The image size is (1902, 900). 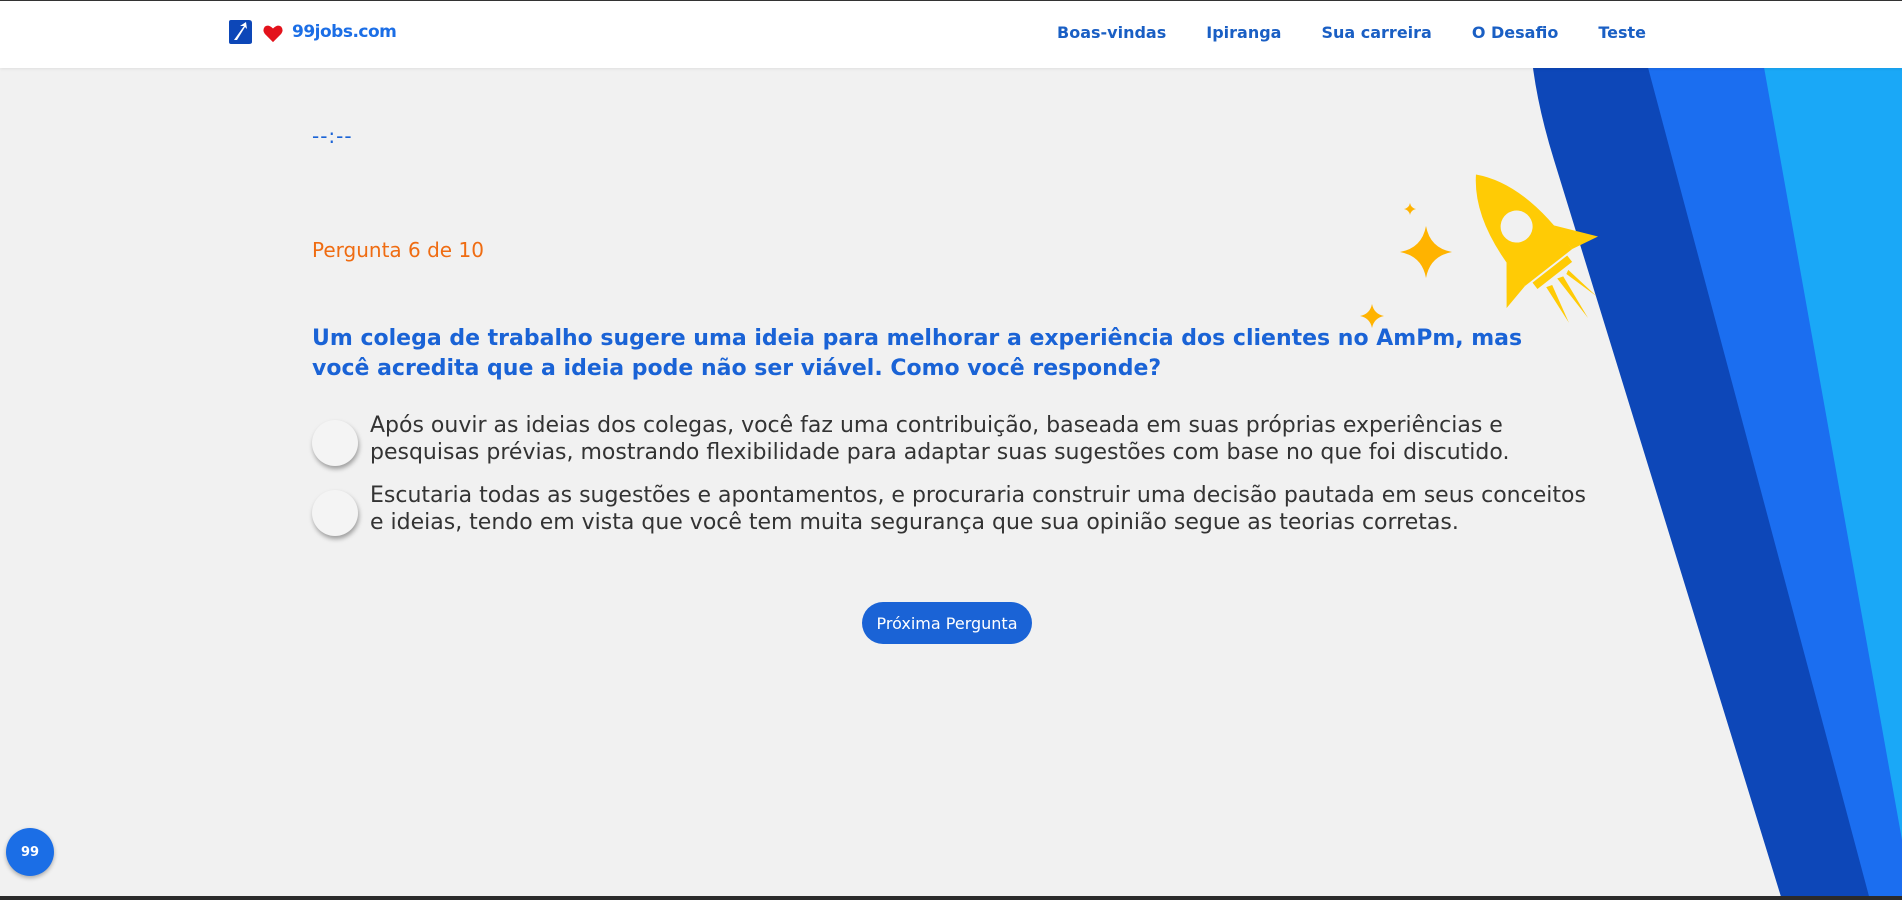 What do you see at coordinates (1515, 32) in the screenshot?
I see `nav-item-o-desafio: O Desafio` at bounding box center [1515, 32].